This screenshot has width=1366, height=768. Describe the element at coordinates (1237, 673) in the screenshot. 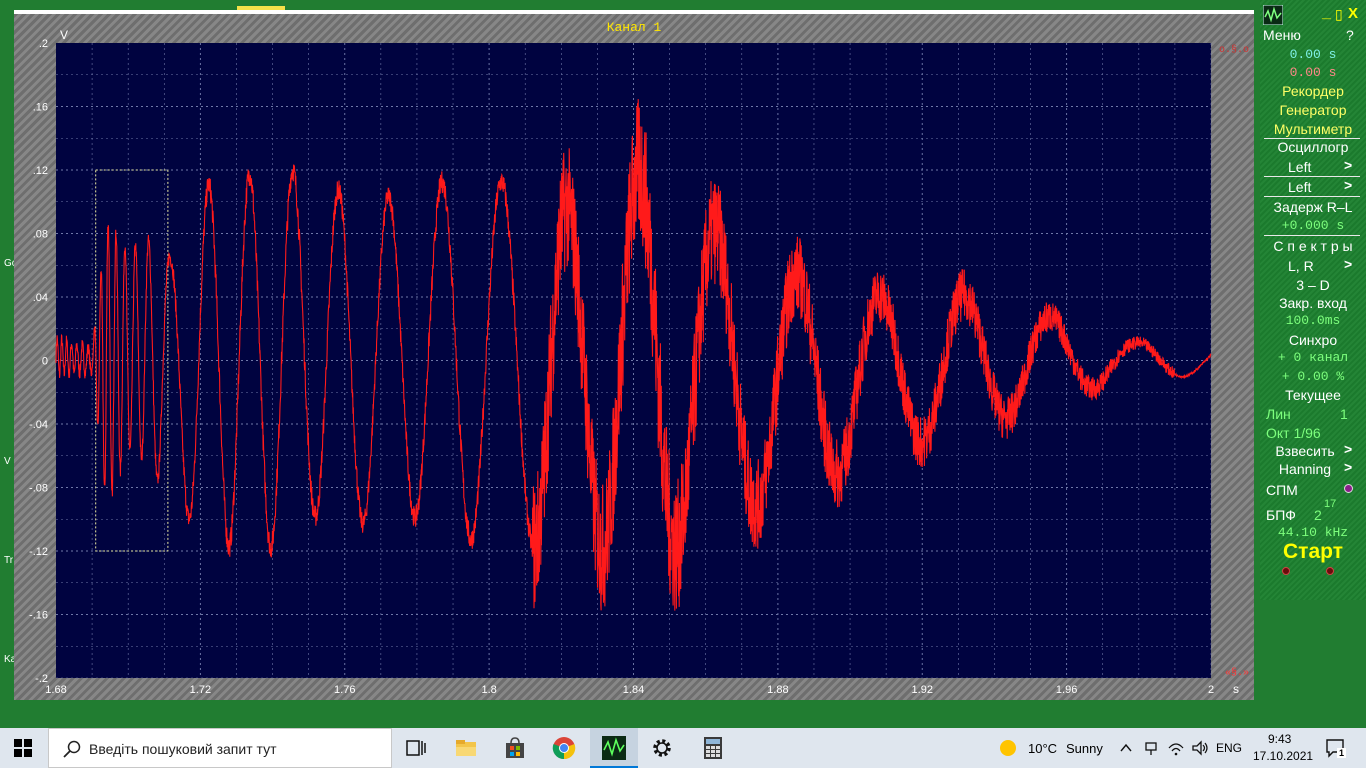

I see `cursor-readout-bottom: «§.»` at that location.